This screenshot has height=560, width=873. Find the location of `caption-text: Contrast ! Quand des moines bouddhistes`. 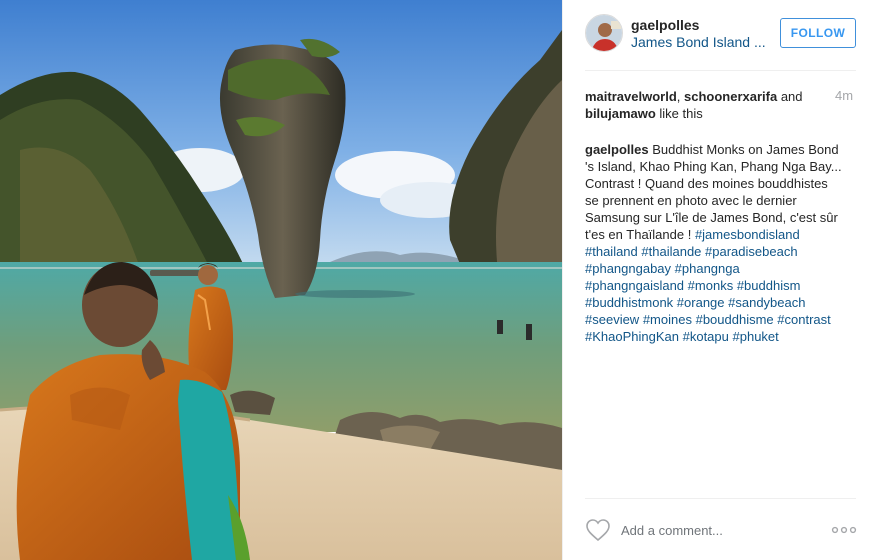

caption-text: Contrast ! Quand des moines bouddhistes is located at coordinates (706, 183).